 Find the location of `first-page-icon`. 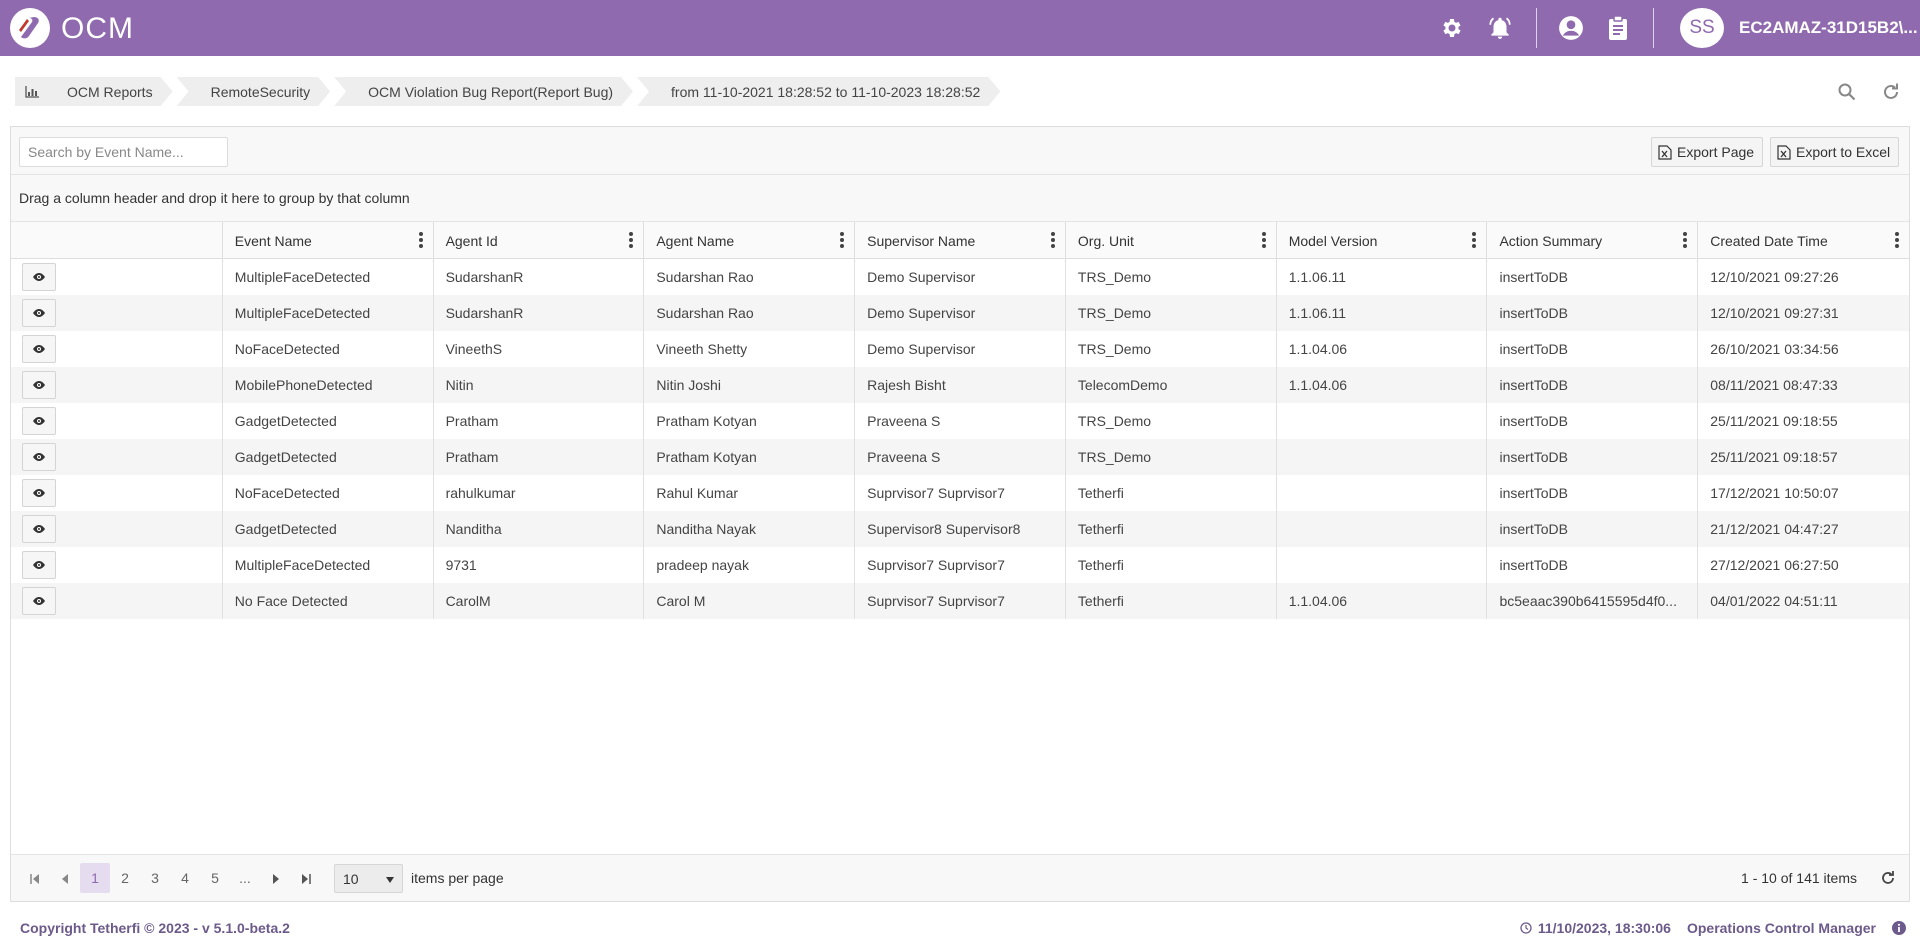

first-page-icon is located at coordinates (35, 879).